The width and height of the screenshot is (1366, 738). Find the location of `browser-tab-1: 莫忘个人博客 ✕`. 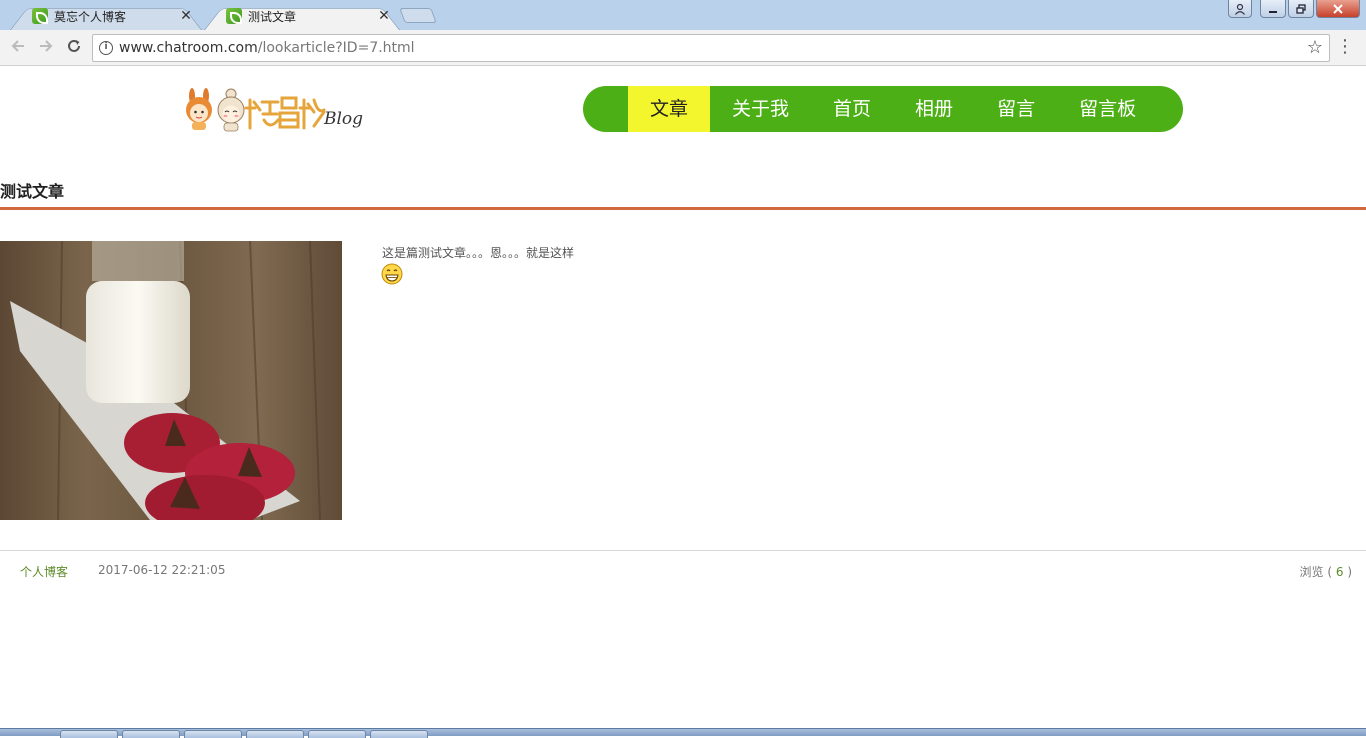

browser-tab-1: 莫忘个人博客 ✕ is located at coordinates (106, 16).